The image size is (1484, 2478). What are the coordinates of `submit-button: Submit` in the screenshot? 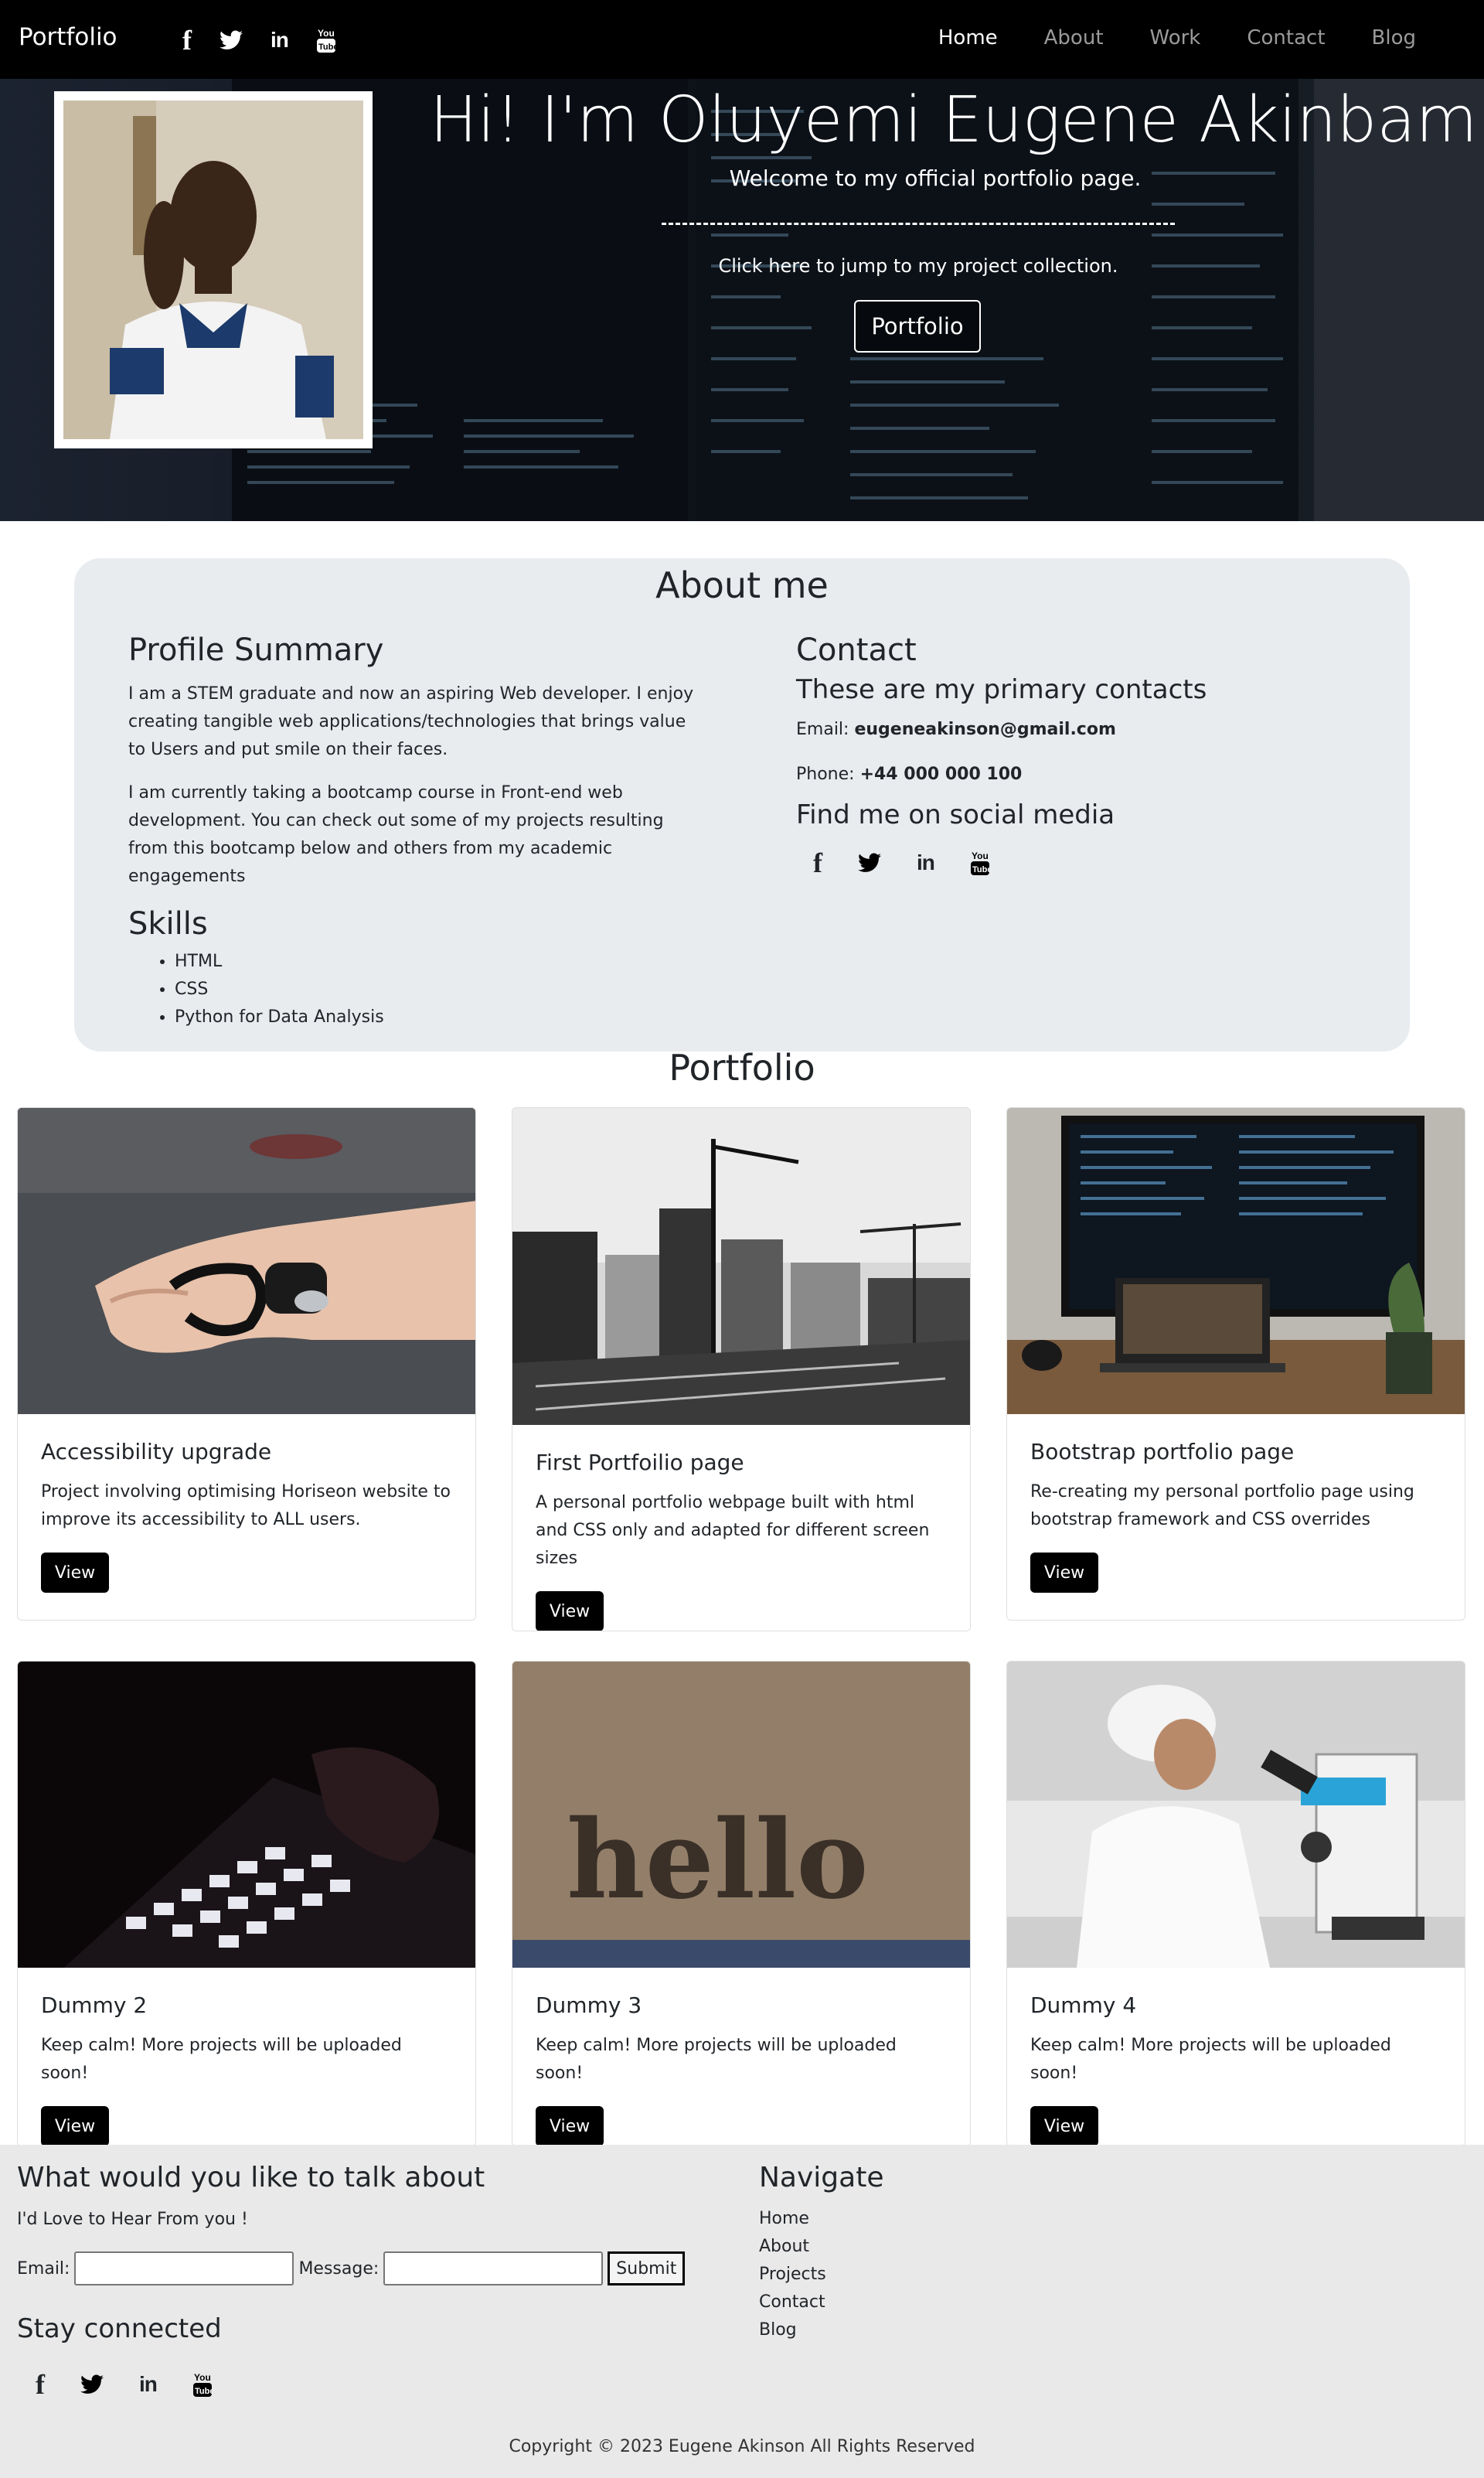 It's located at (647, 2268).